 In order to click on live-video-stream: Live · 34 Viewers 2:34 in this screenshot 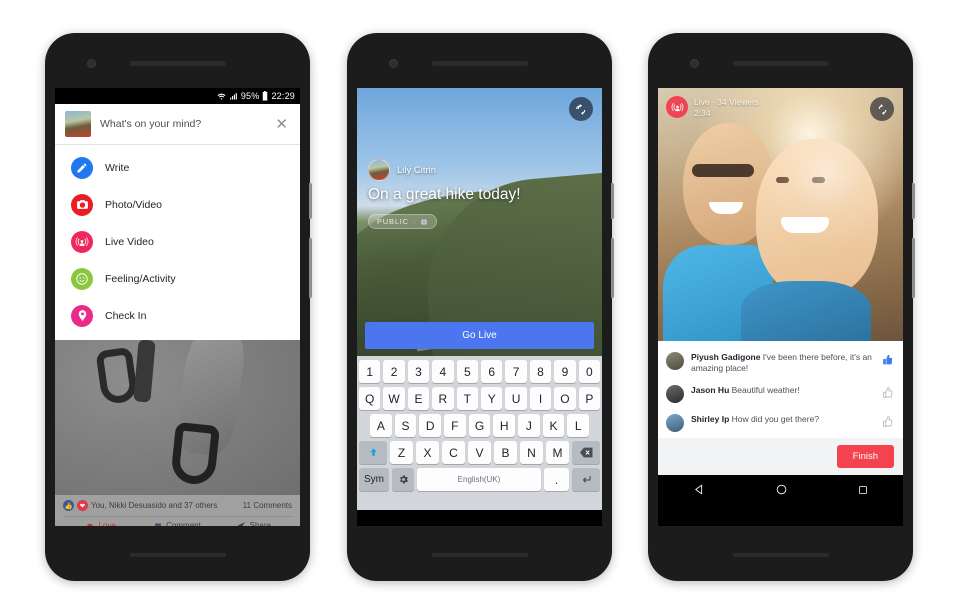, I will do `click(780, 214)`.